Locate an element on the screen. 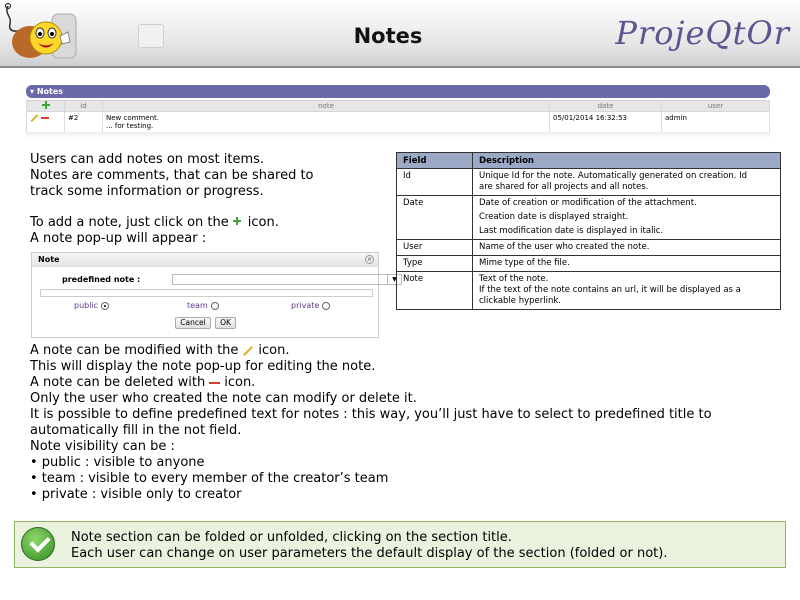 This screenshot has width=800, height=600. col-date: date is located at coordinates (605, 106).